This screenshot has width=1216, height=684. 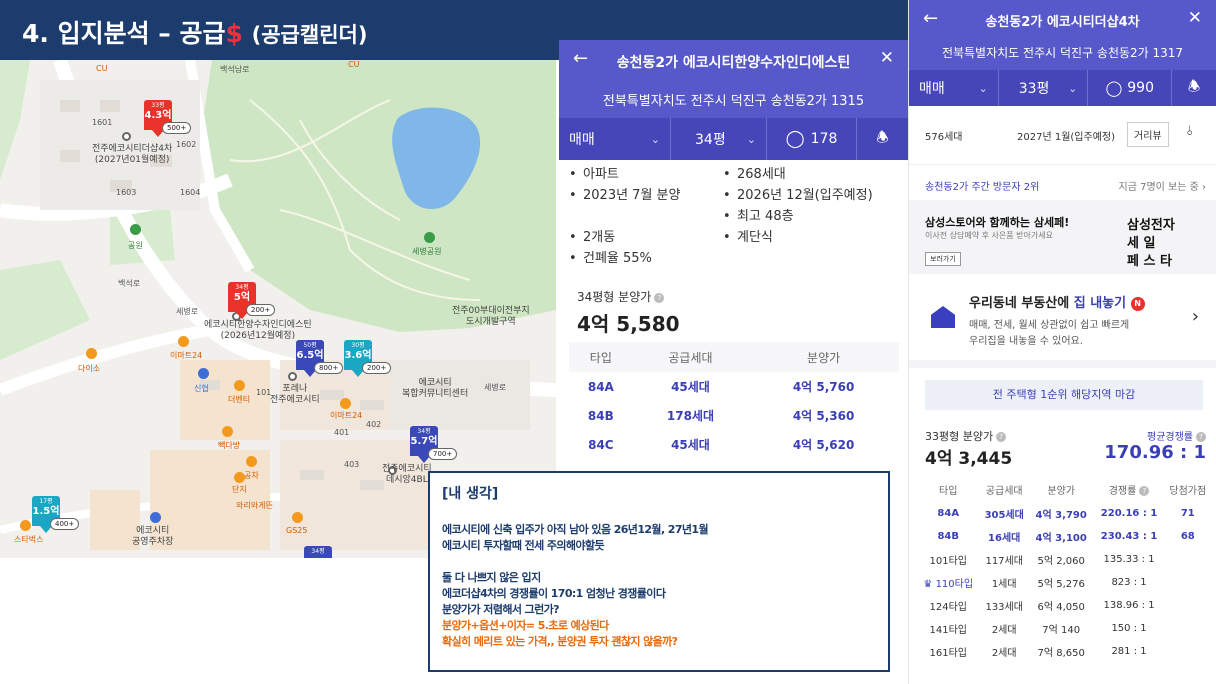 What do you see at coordinates (132, 155) in the screenshot?
I see `map-label-ecocity-4: 전주에코시티더샵4차 (2027년01월예정)` at bounding box center [132, 155].